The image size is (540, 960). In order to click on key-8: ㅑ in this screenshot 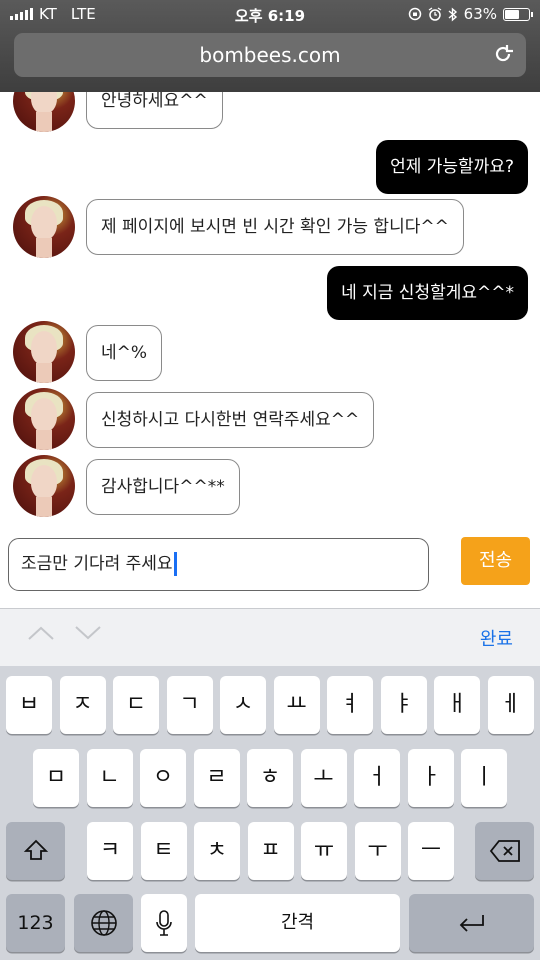, I will do `click(403, 705)`.